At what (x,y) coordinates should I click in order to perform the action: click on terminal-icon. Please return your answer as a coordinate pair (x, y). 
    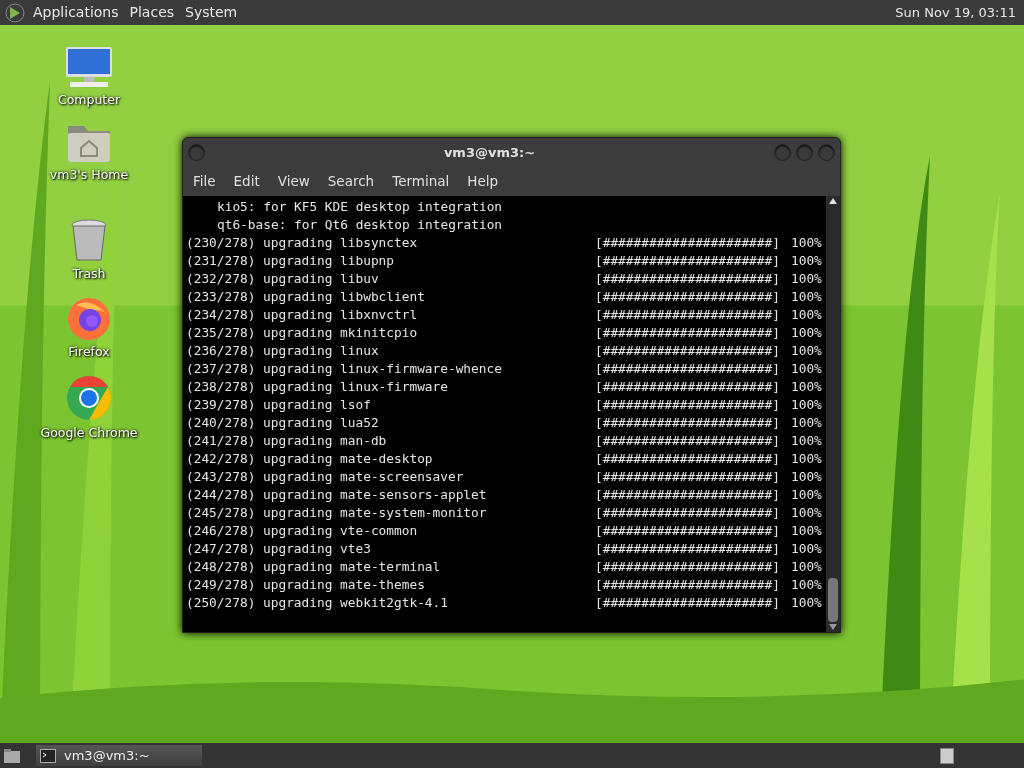
    Looking at the image, I should click on (48, 755).